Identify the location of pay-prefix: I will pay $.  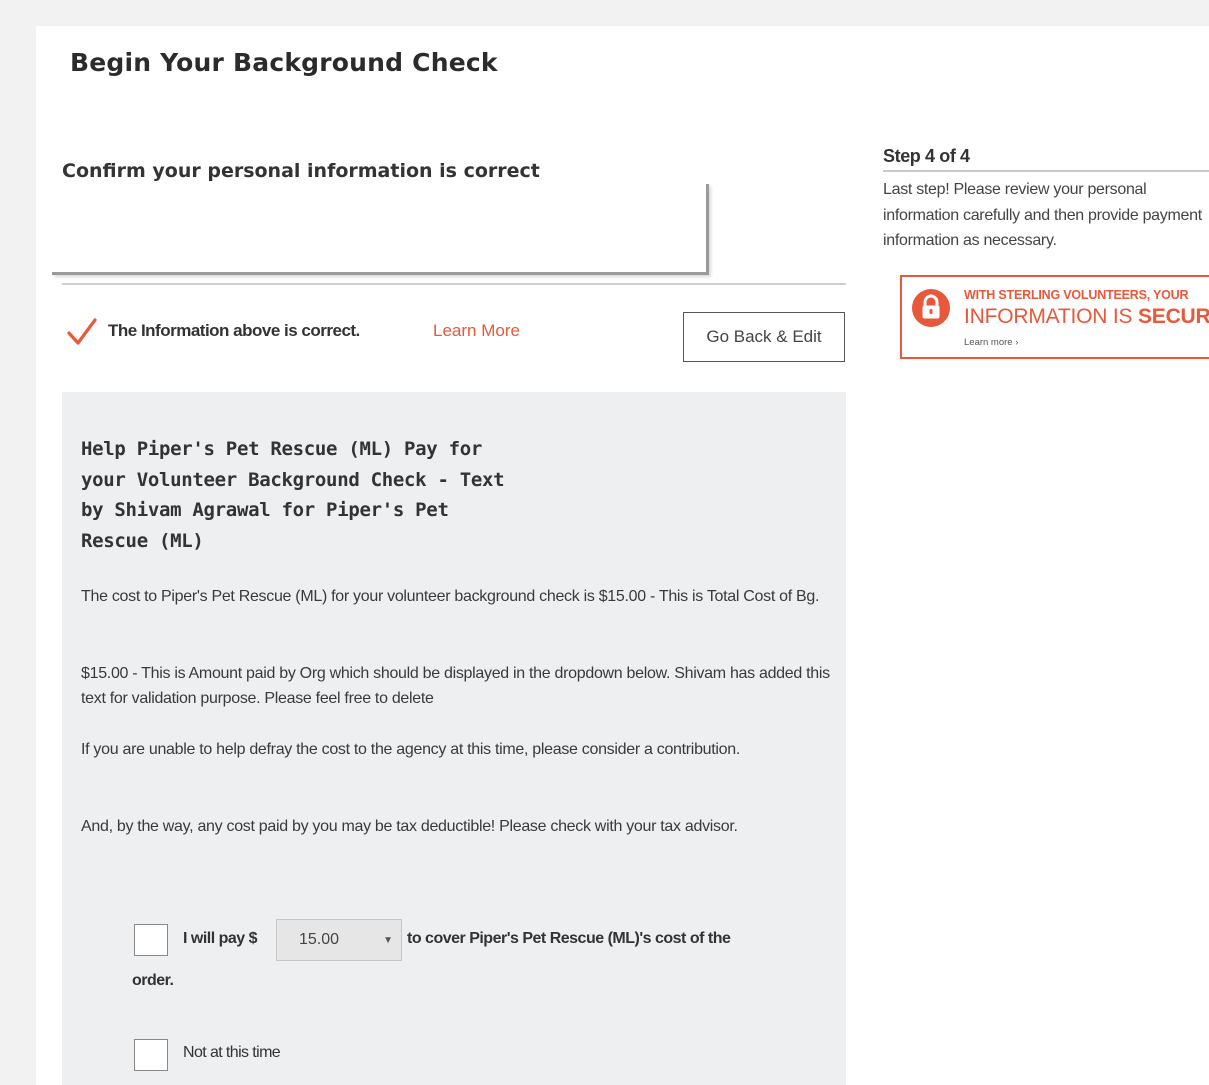
(220, 938).